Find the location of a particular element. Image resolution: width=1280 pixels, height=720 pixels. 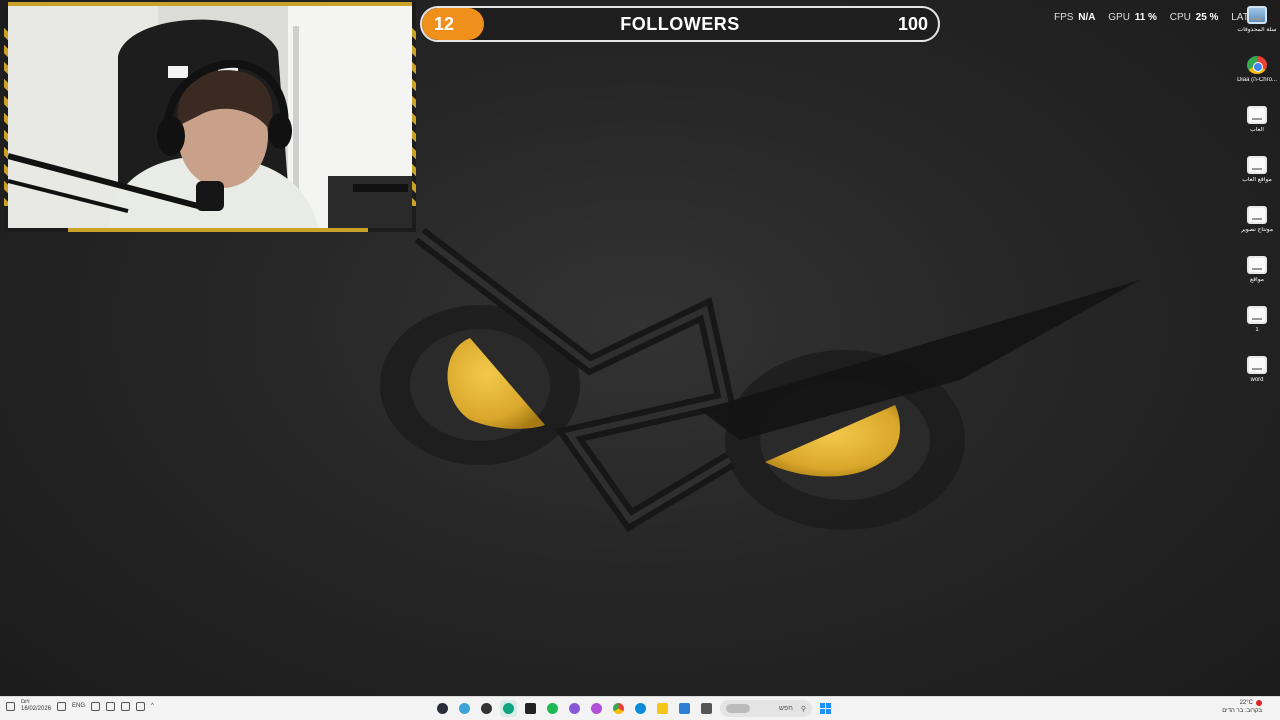

desktop-icon-1: 1 is located at coordinates (1257, 327).